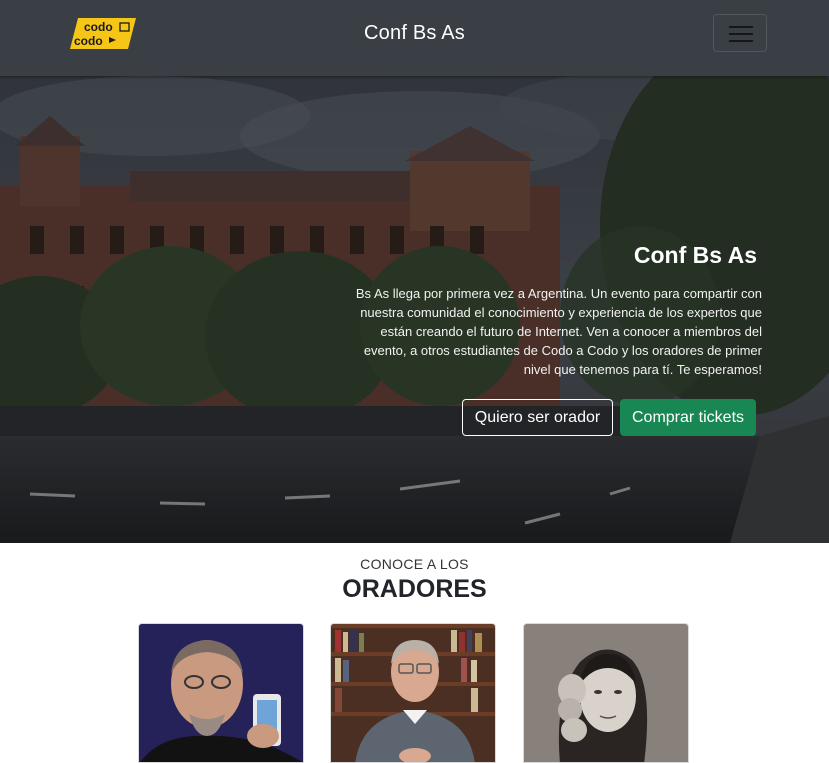  Describe the element at coordinates (414, 564) in the screenshot. I see `speakers-kicker: CONOCE A LOS` at that location.